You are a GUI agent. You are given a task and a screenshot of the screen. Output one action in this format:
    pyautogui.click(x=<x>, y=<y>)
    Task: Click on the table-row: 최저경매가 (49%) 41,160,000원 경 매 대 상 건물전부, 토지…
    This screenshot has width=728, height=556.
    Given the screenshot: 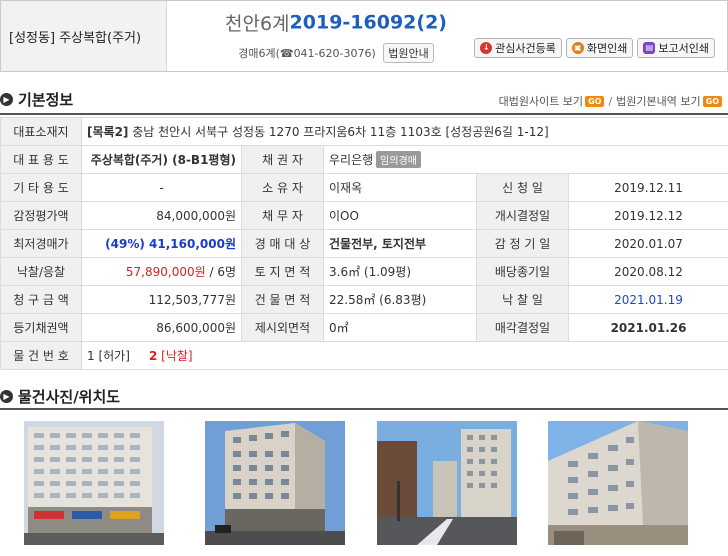 What is the action you would take?
    pyautogui.click(x=364, y=243)
    